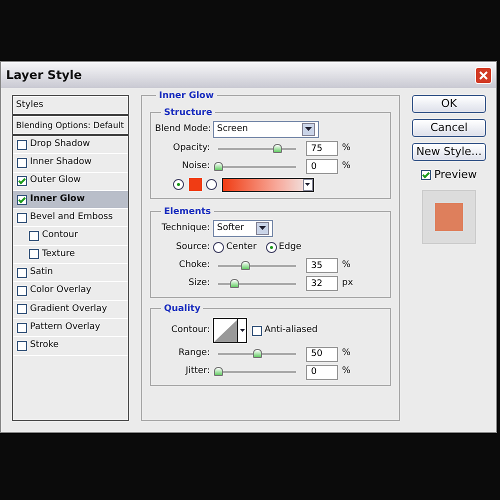  I want to click on list-item: Bevel and Emboss, so click(70, 218).